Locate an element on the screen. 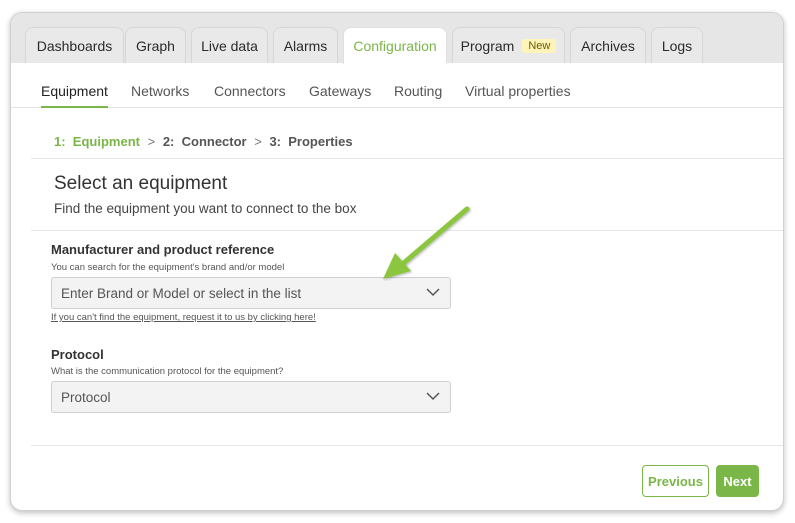 Image resolution: width=795 pixels, height=523 pixels. tab-program: Program New is located at coordinates (508, 45).